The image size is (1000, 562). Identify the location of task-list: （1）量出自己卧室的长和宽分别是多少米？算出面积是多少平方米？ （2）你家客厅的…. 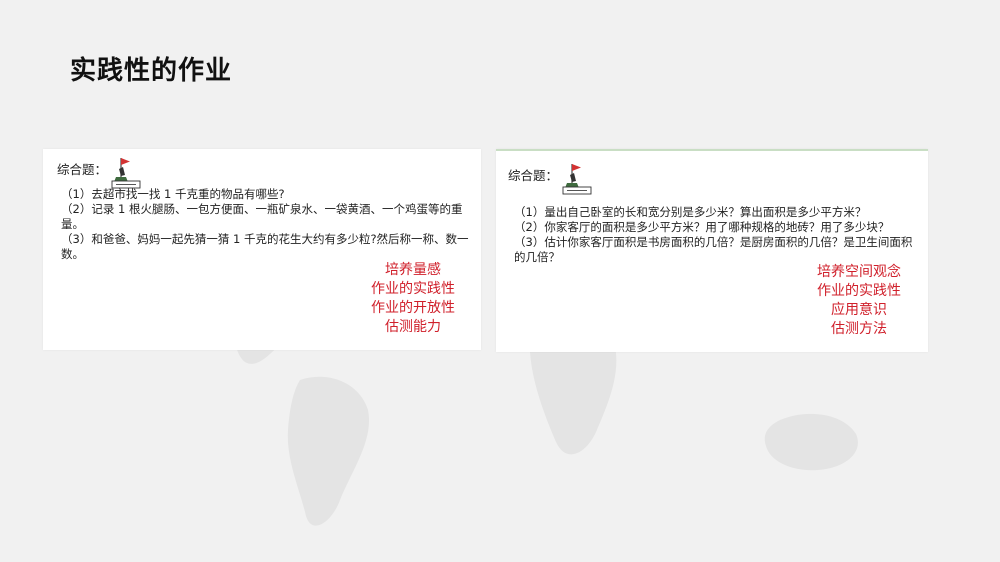
(717, 235).